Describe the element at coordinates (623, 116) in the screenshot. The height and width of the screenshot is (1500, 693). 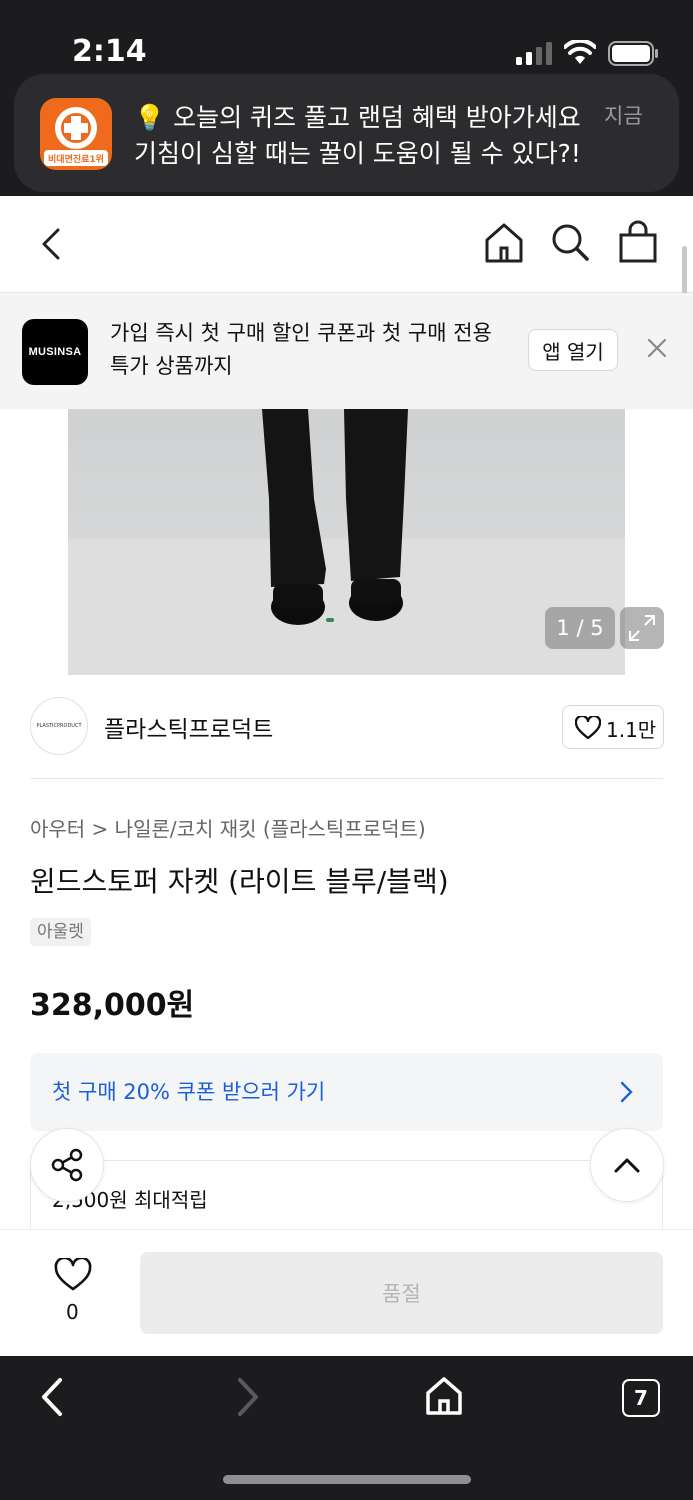
I see `notification-time: 지금` at that location.